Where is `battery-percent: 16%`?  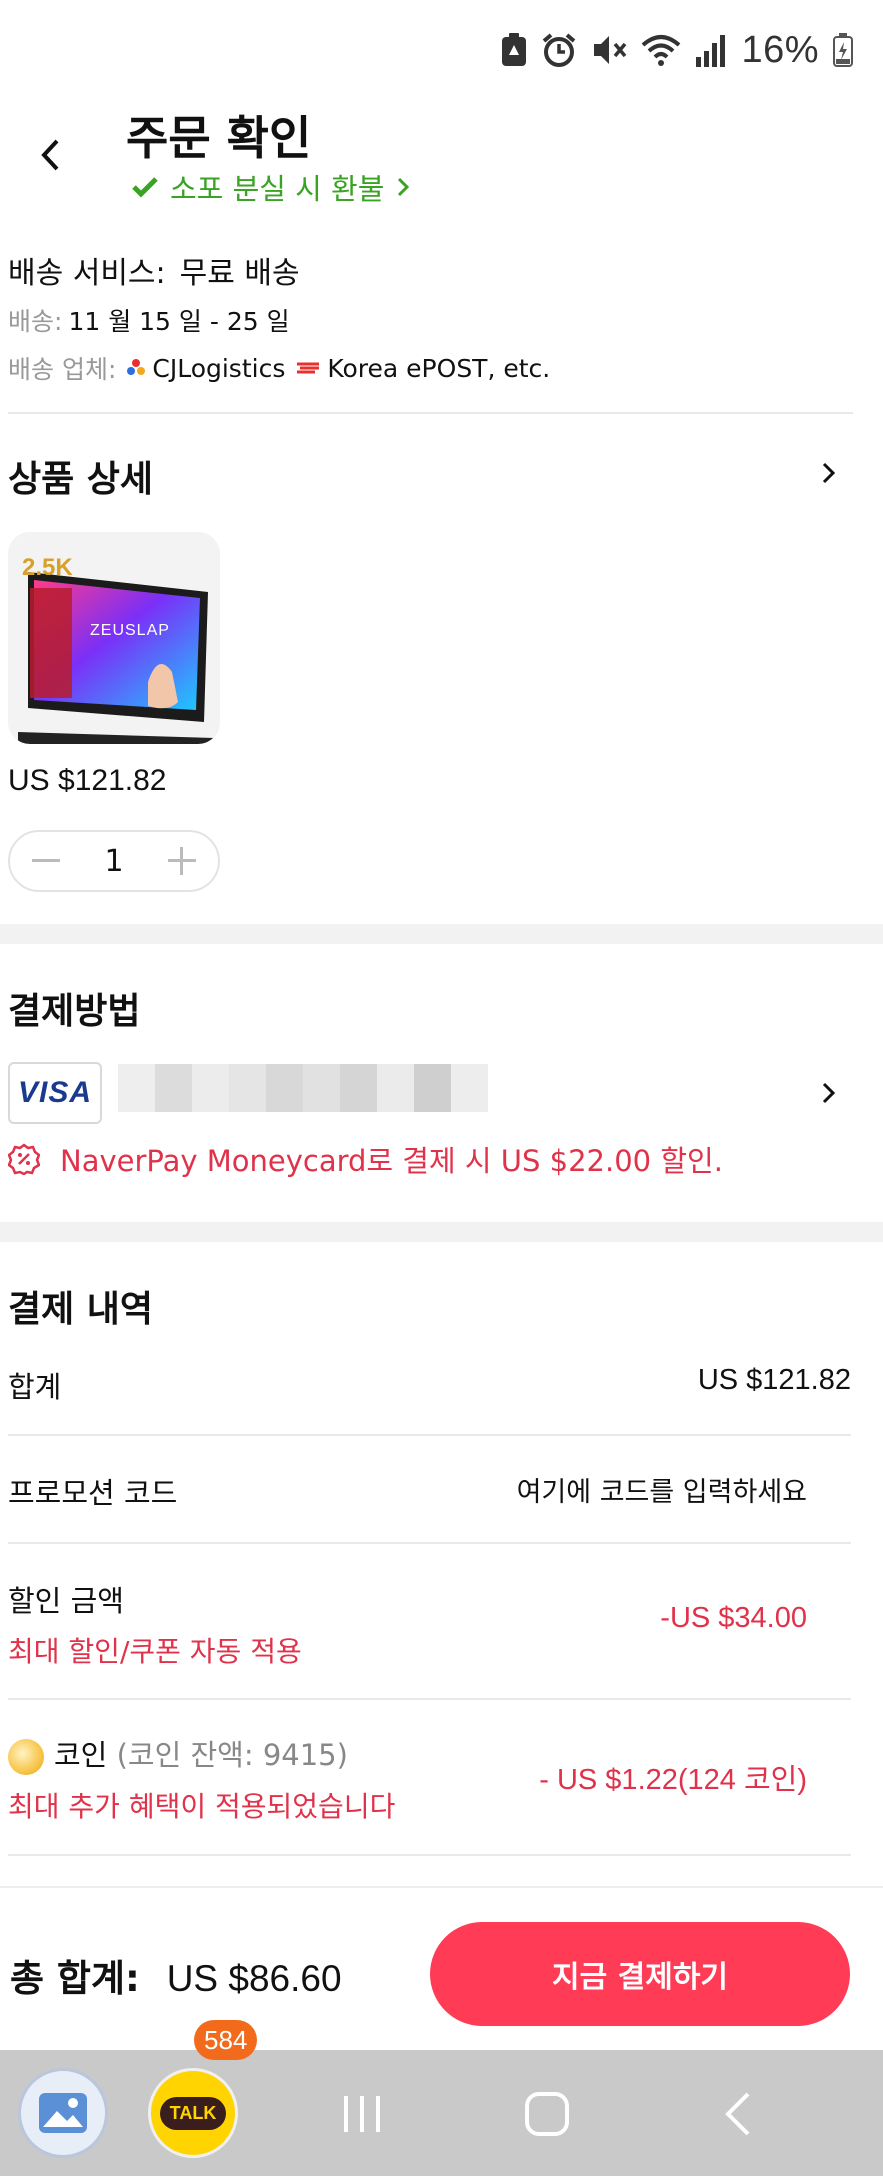 battery-percent: 16% is located at coordinates (780, 49).